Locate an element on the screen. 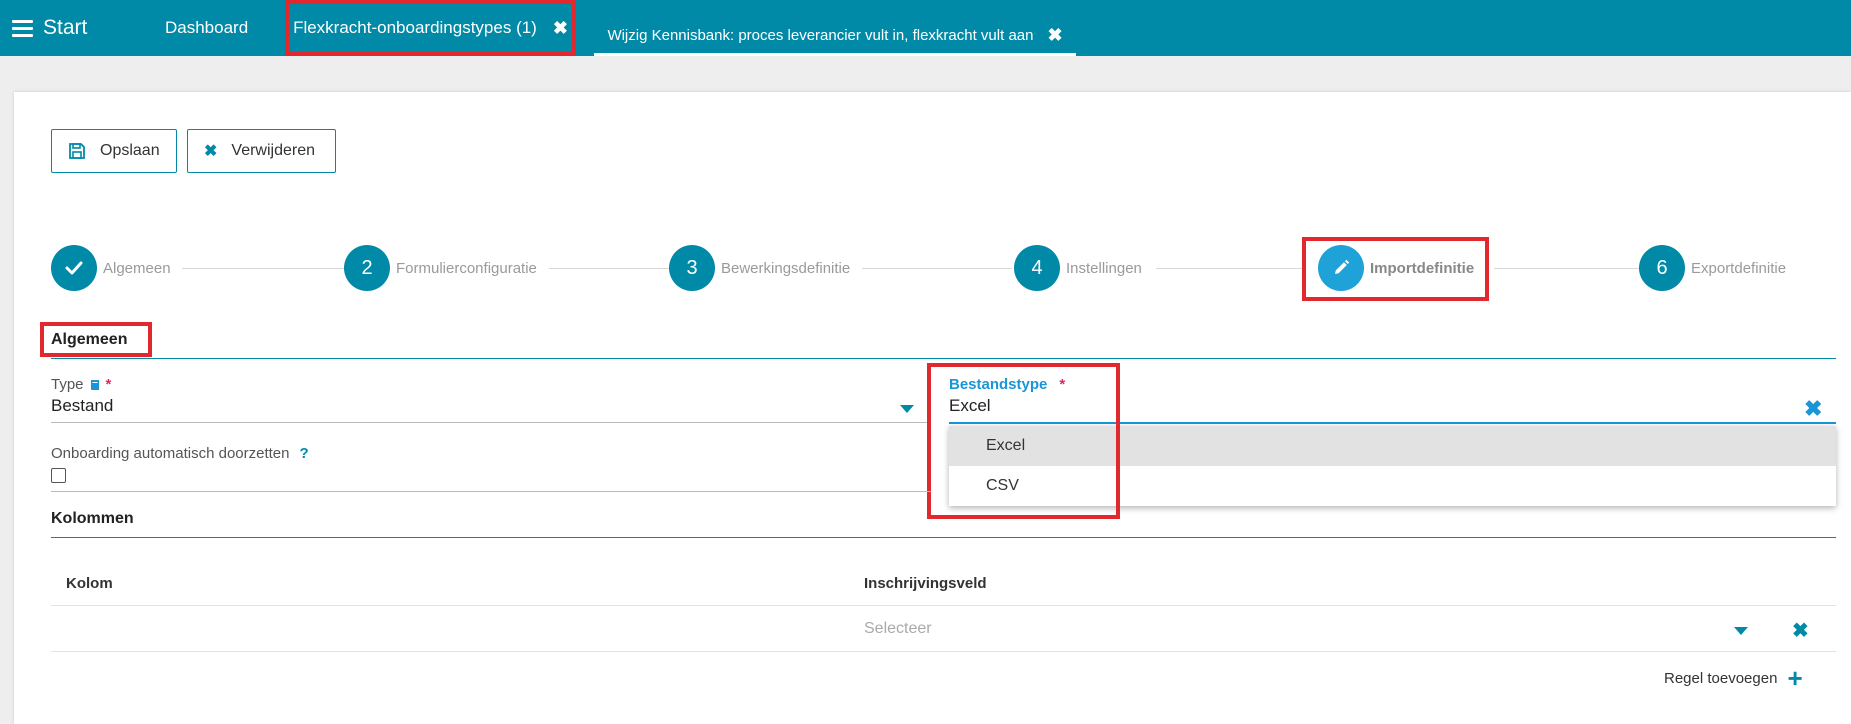 The height and width of the screenshot is (724, 1851). step-label: Bewerkingsdefinitie is located at coordinates (786, 268).